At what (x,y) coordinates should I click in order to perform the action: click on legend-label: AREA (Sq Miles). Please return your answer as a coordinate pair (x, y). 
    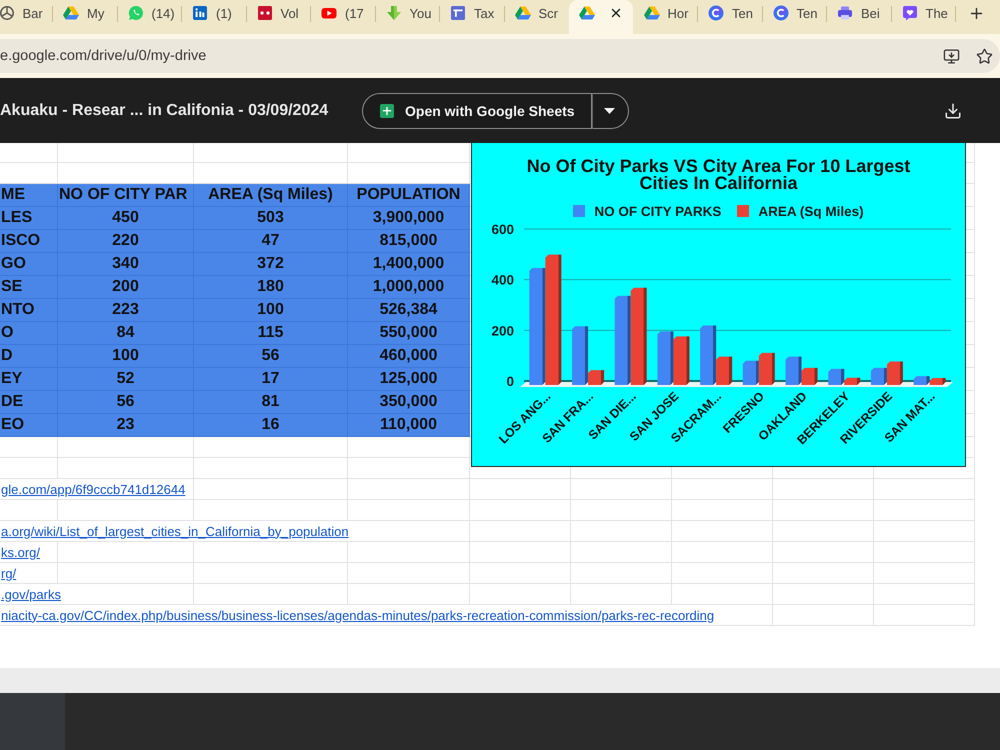
    Looking at the image, I should click on (811, 211).